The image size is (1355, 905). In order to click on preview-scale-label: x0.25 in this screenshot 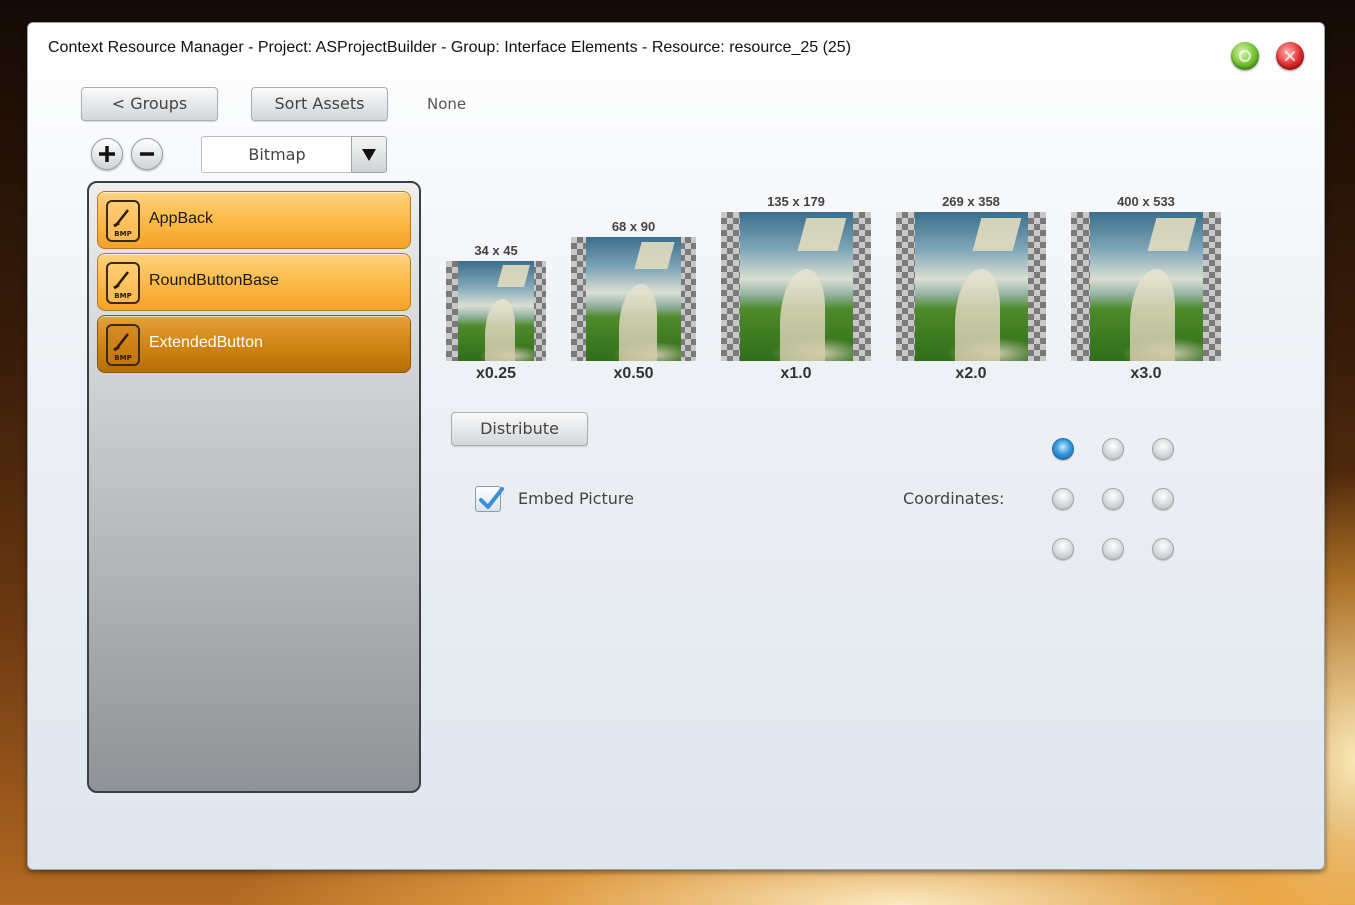, I will do `click(496, 373)`.